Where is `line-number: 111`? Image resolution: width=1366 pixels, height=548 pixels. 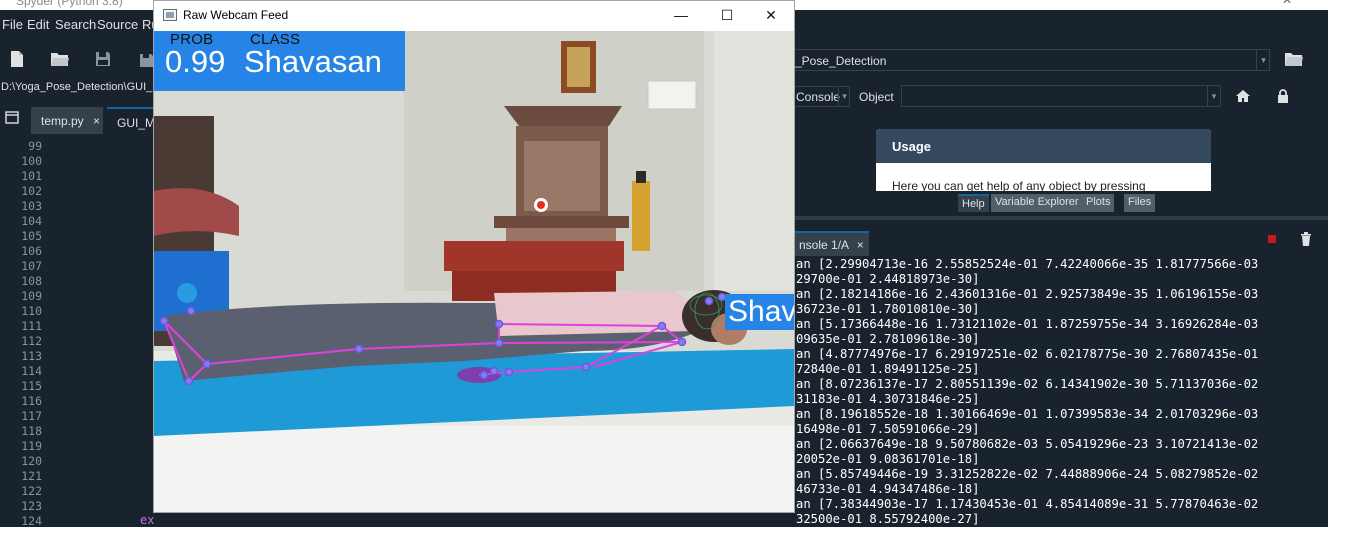 line-number: 111 is located at coordinates (31, 326).